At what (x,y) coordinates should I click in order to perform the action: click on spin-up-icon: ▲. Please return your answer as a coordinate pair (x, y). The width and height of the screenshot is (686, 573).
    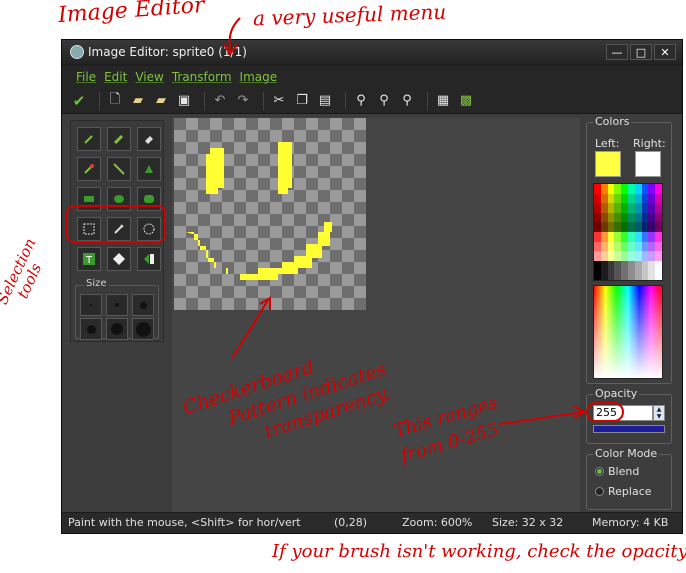
    Looking at the image, I should click on (659, 409).